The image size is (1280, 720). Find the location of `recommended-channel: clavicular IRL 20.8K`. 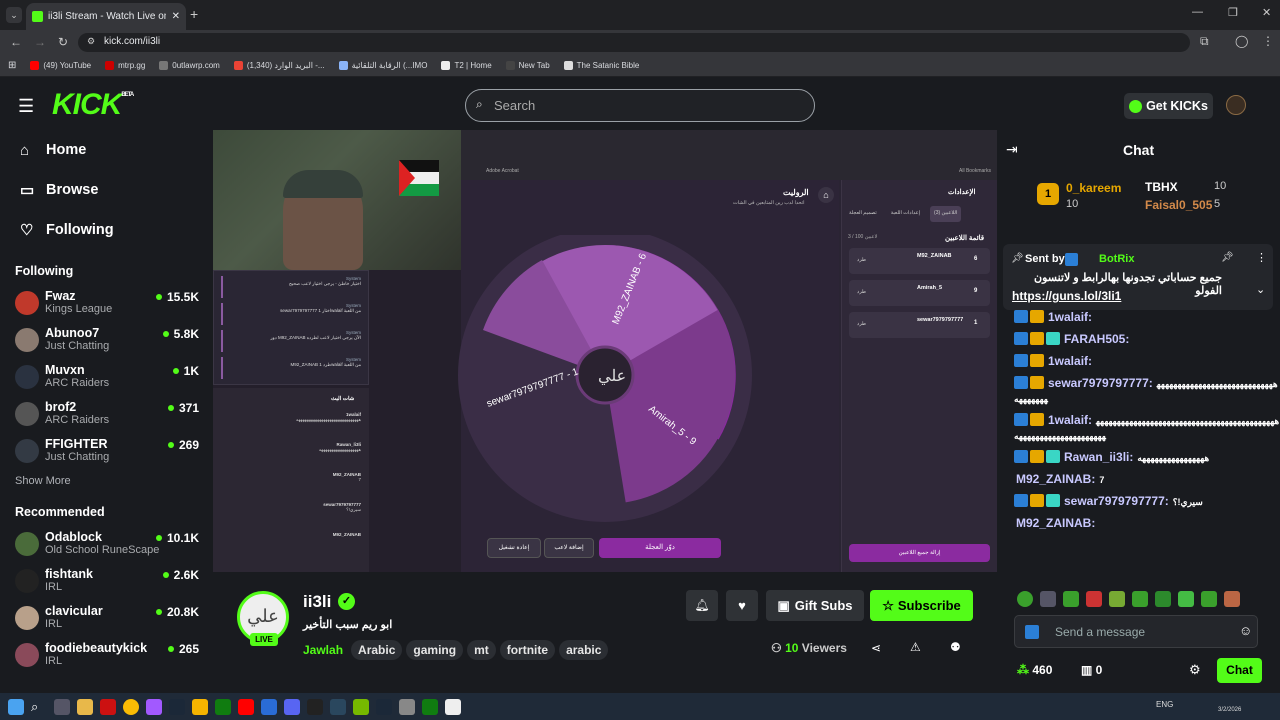

recommended-channel: clavicular IRL 20.8K is located at coordinates (106, 619).